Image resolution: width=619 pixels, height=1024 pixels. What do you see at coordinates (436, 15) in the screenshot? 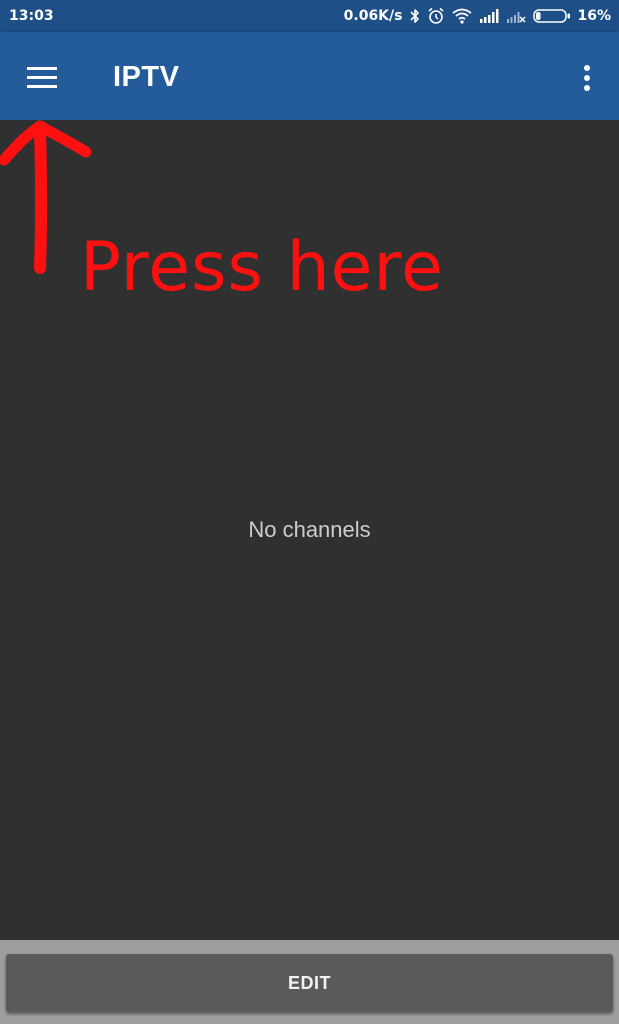
I see `alarm-icon` at bounding box center [436, 15].